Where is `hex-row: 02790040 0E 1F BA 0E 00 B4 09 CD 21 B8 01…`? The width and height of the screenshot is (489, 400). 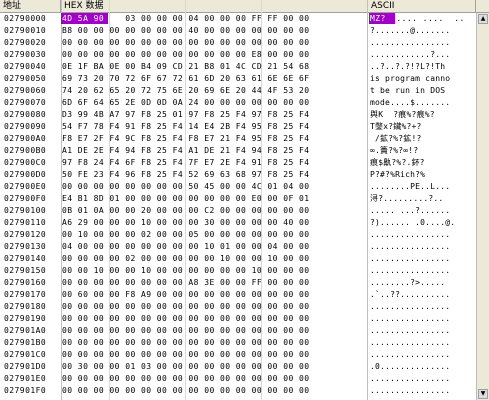 hex-row: 02790040 0E 1F BA 0E 00 B4 09 CD 21 B8 01… is located at coordinates (244, 66).